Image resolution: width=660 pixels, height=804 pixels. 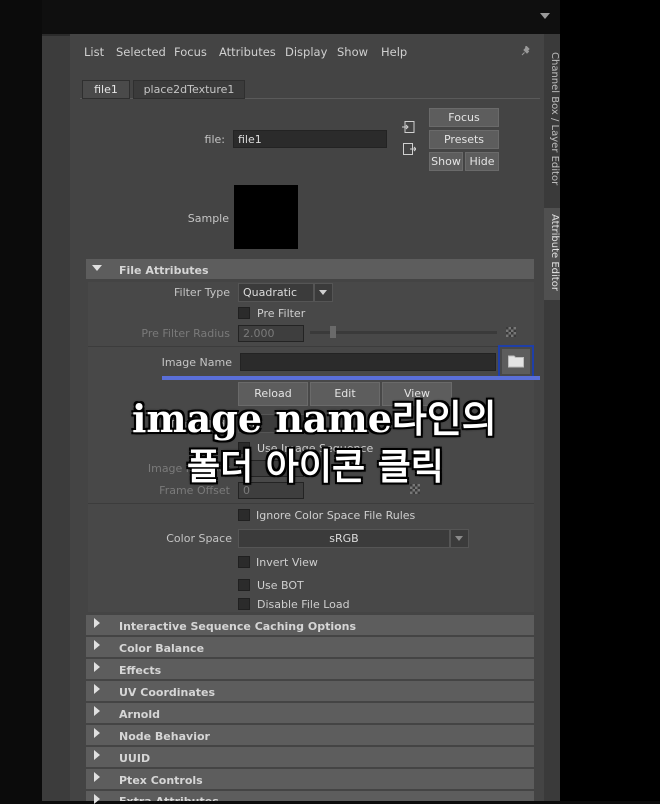 I want to click on section-title: Ptex Controls, so click(x=161, y=780).